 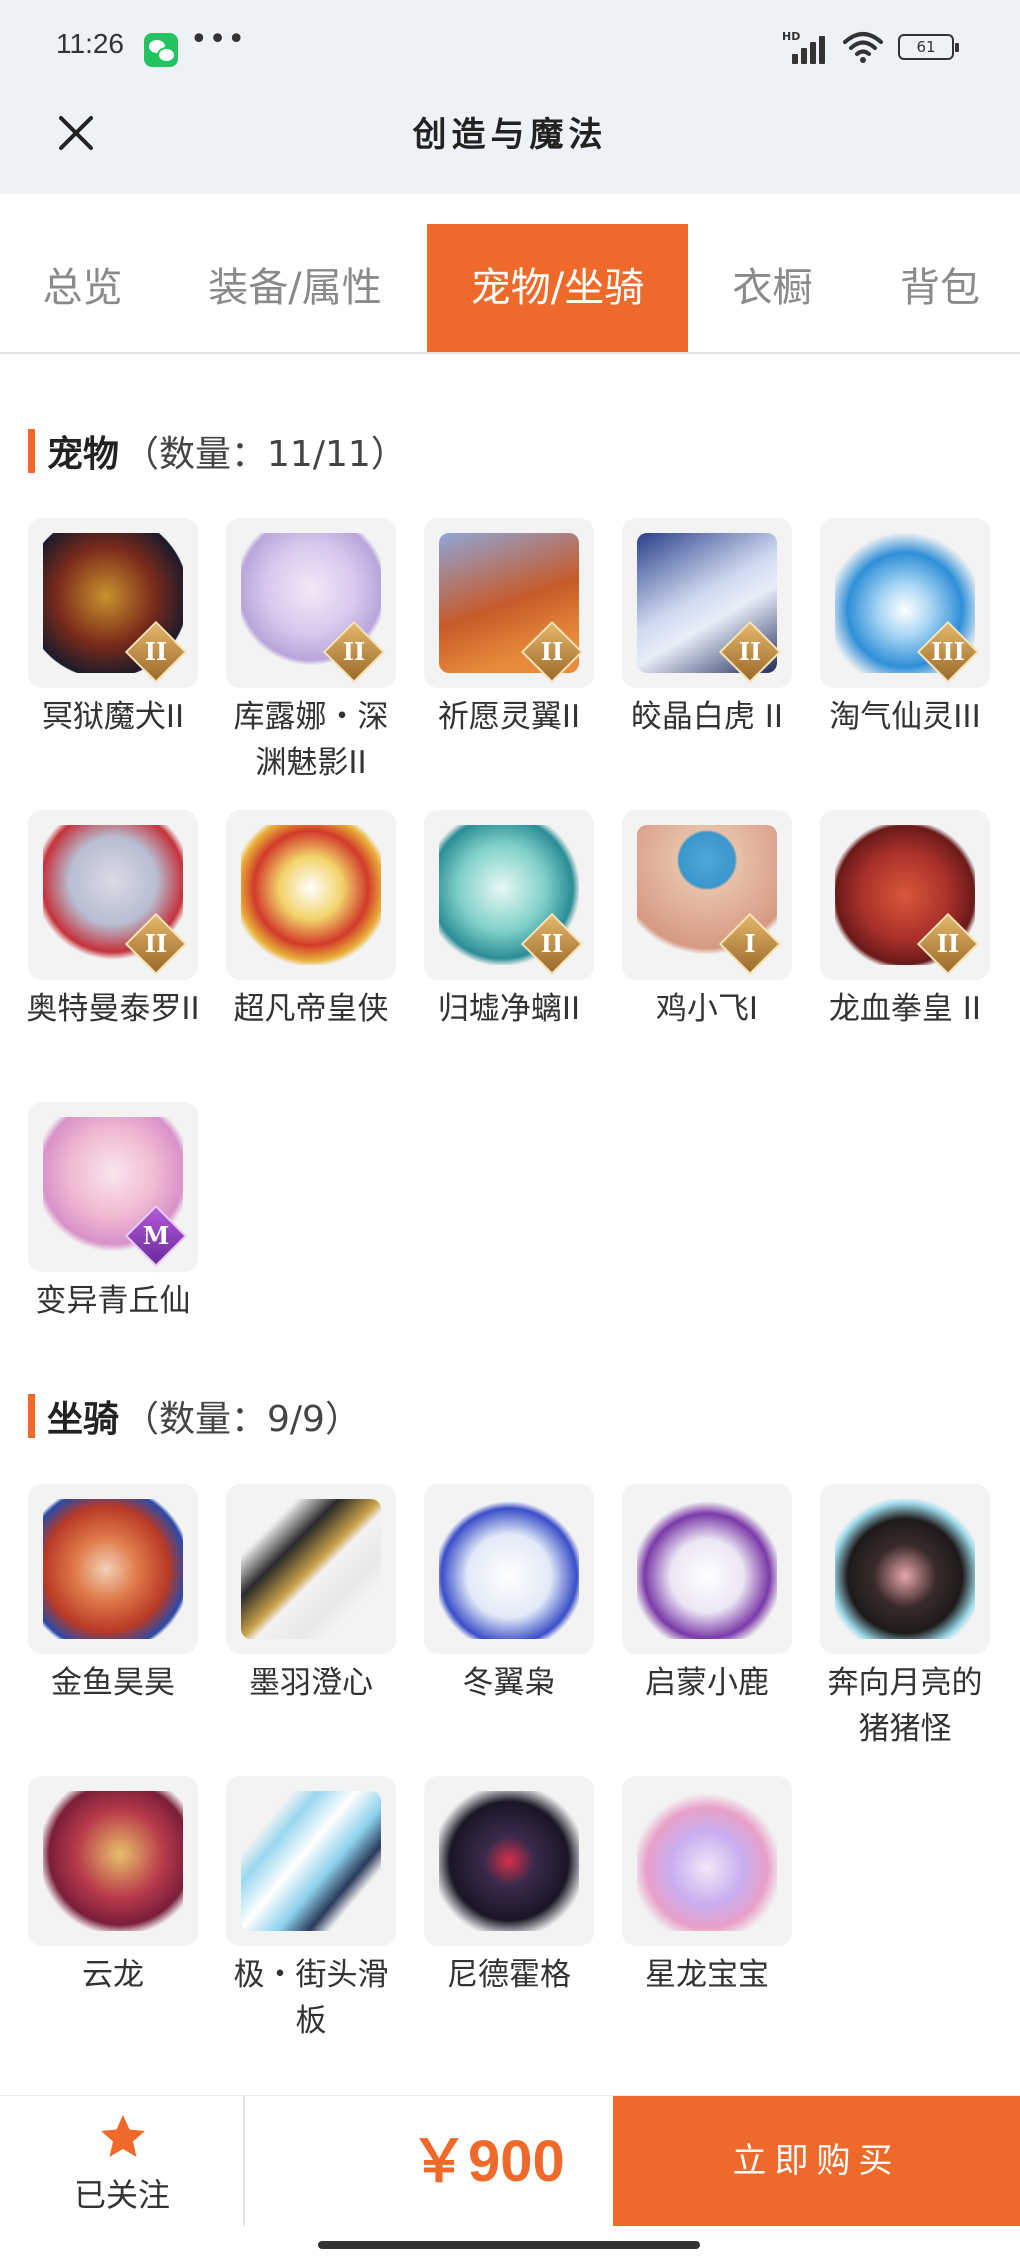 What do you see at coordinates (242, 1419) in the screenshot?
I see `mounts-count: （数量：9/9）` at bounding box center [242, 1419].